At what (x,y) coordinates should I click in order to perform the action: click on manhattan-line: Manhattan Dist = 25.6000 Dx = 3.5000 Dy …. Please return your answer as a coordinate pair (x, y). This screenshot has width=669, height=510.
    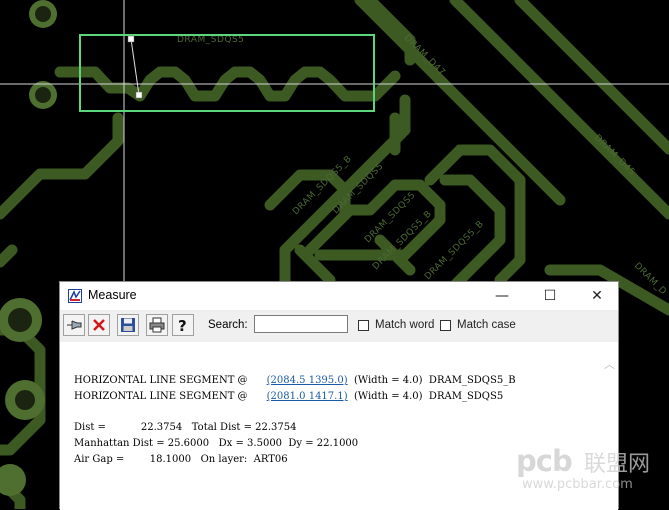
    Looking at the image, I should click on (216, 443).